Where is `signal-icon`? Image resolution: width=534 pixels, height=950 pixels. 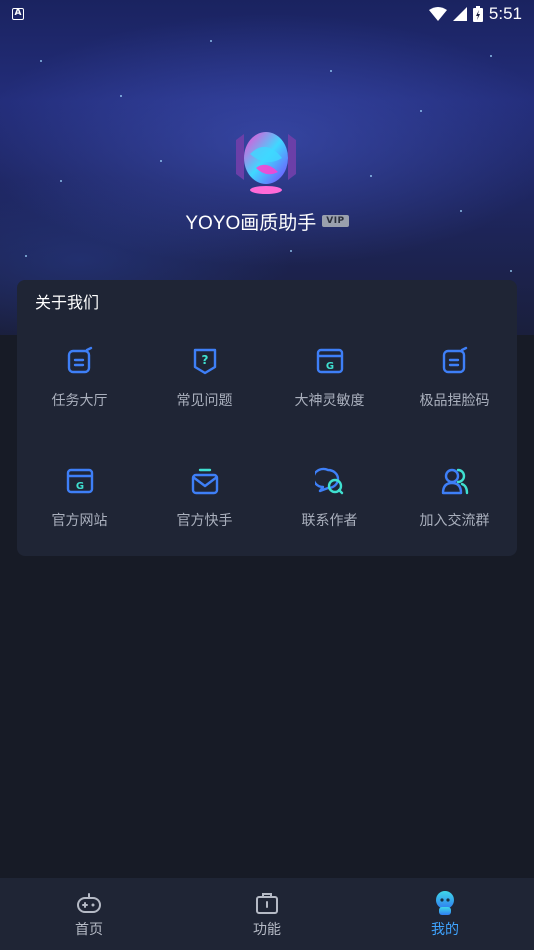 signal-icon is located at coordinates (459, 14).